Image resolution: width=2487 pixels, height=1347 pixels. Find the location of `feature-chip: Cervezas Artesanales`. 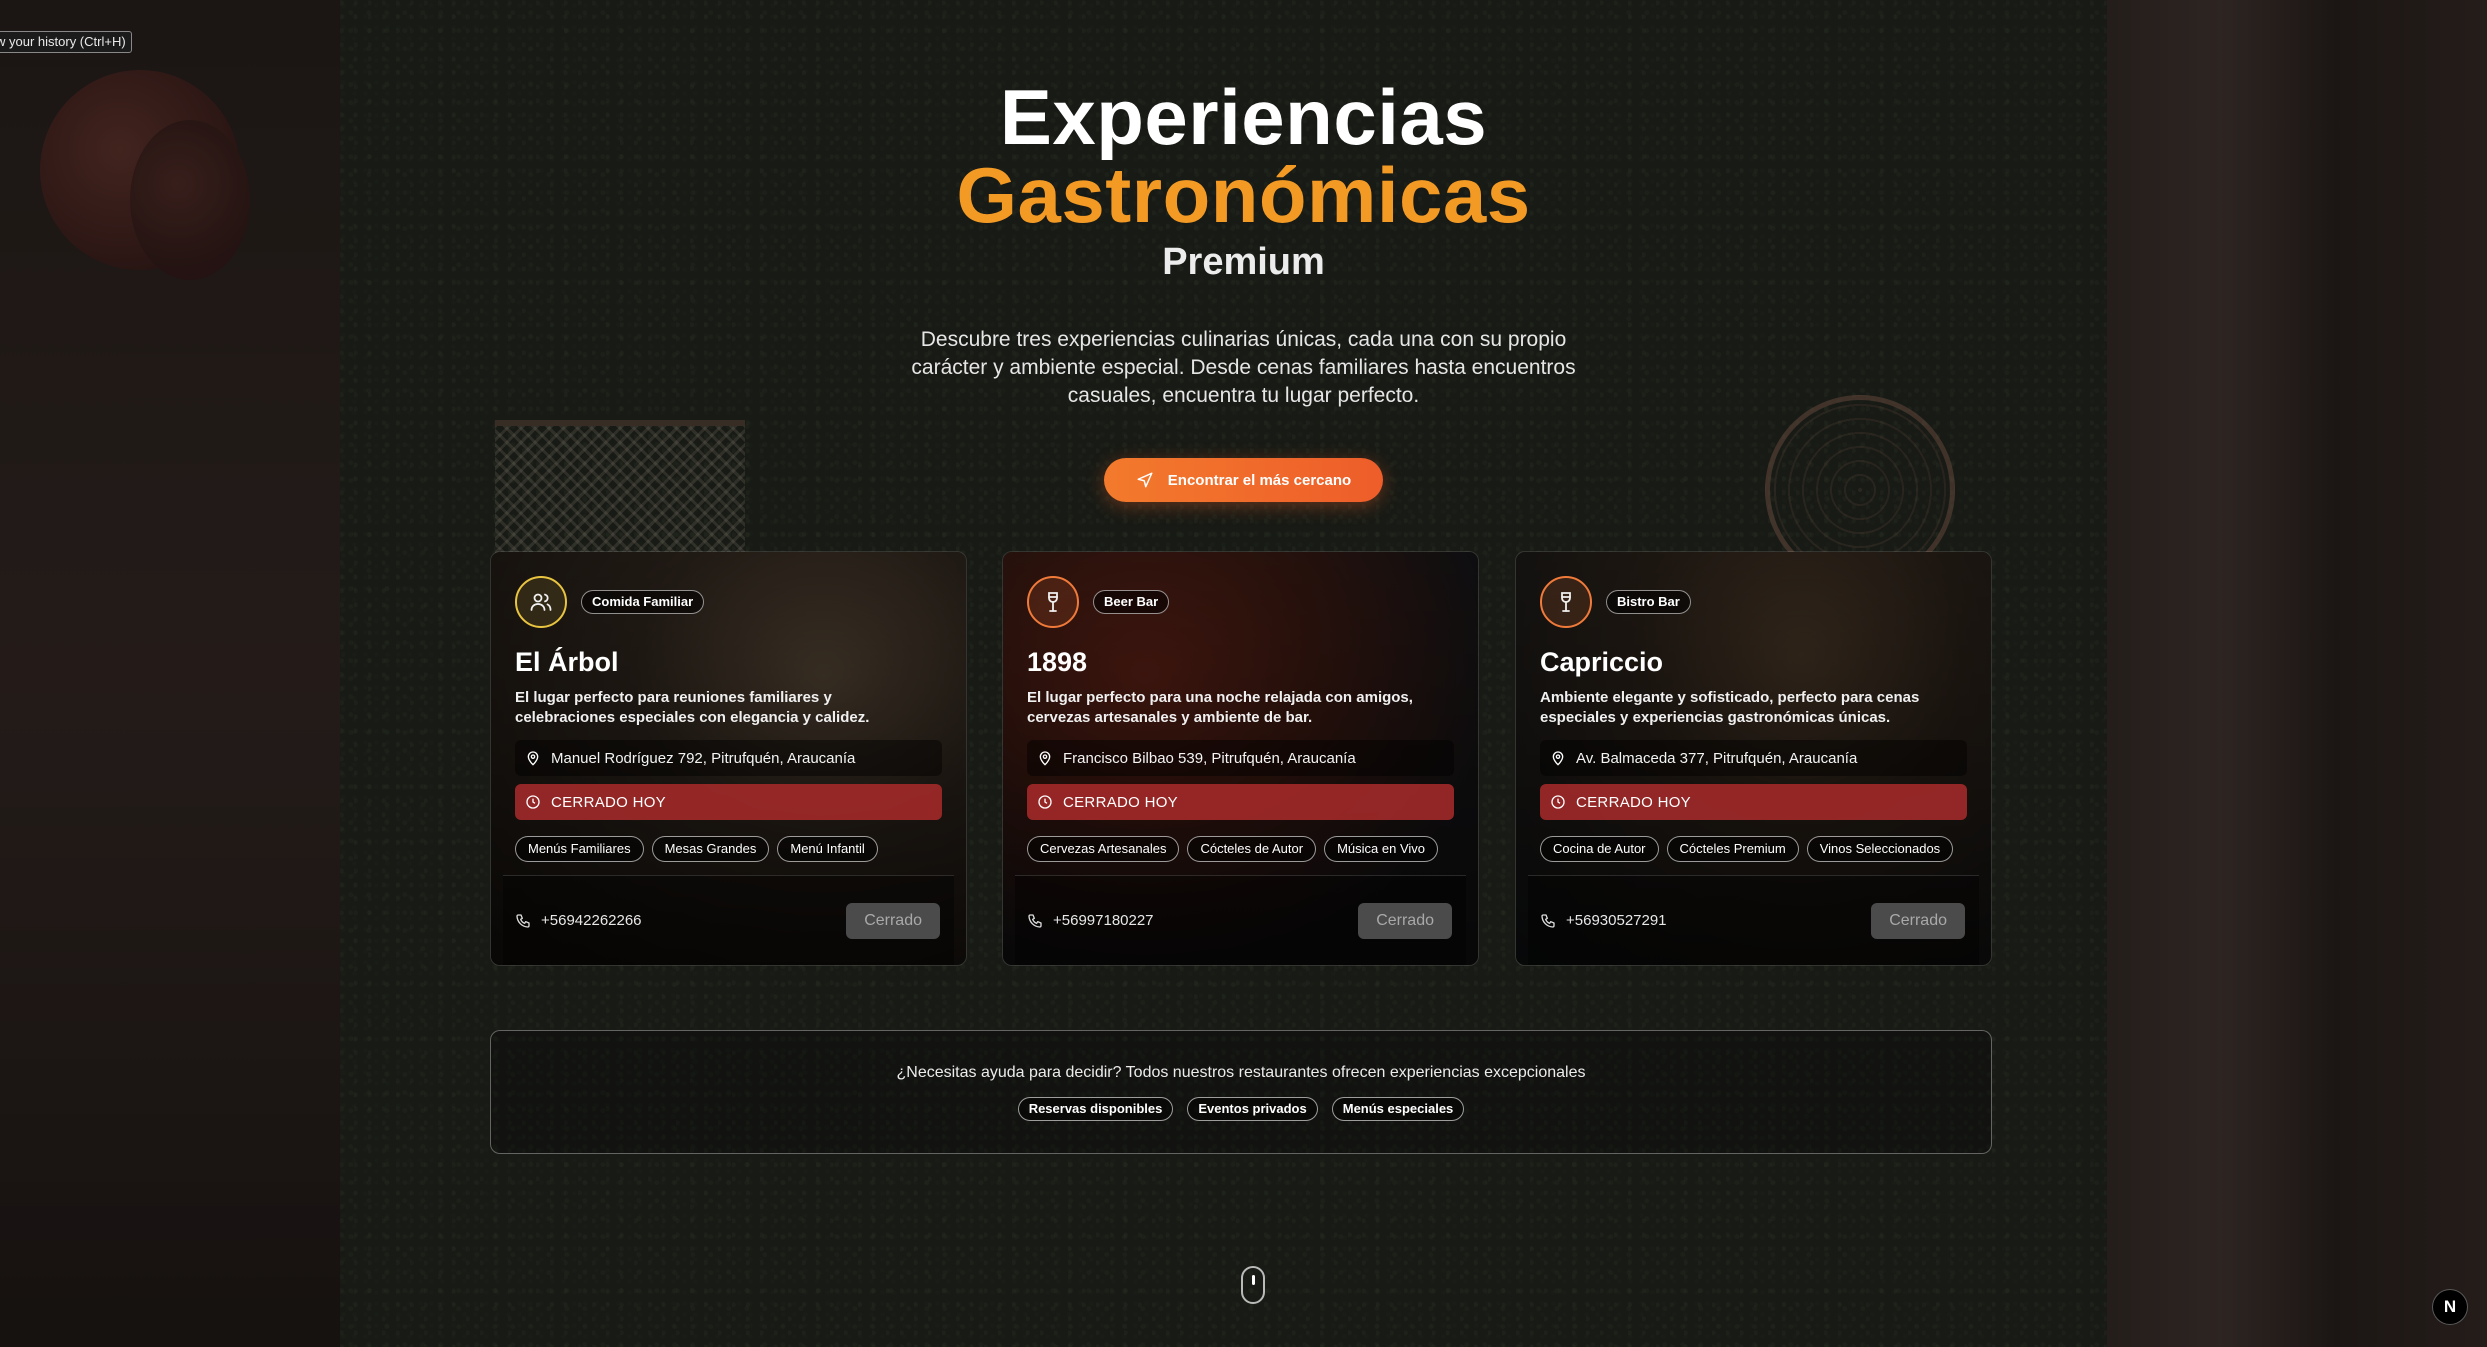

feature-chip: Cervezas Artesanales is located at coordinates (1103, 849).